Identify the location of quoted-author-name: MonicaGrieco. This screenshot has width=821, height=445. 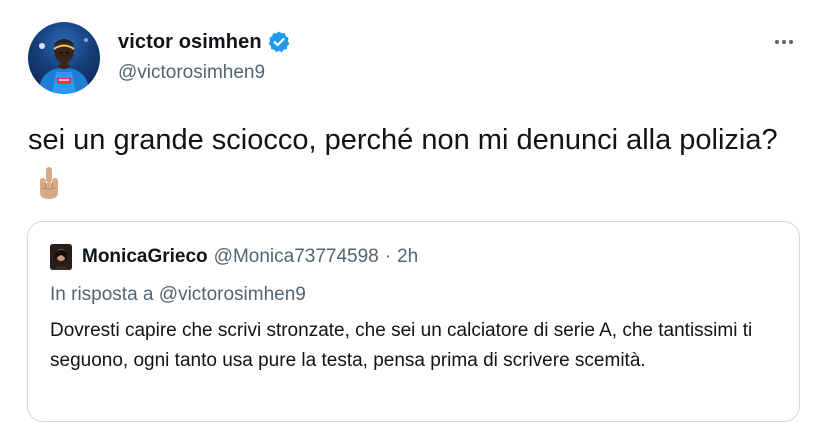
(145, 257).